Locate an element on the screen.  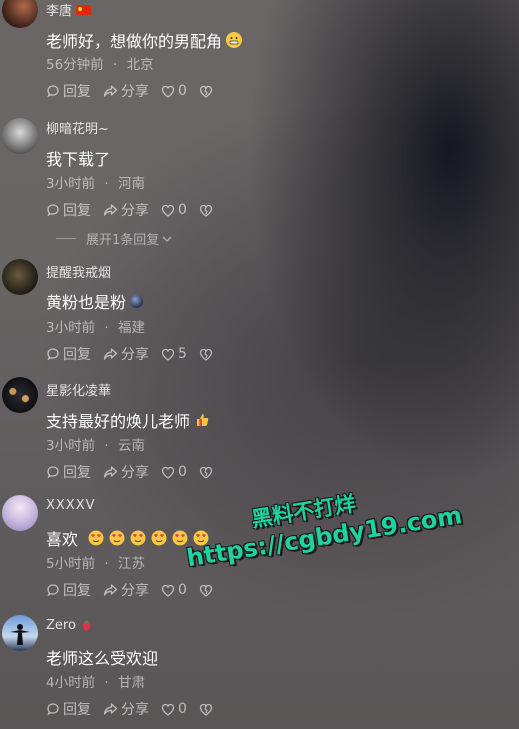
comment-actions: 回复 分享 5 is located at coordinates (135, 354).